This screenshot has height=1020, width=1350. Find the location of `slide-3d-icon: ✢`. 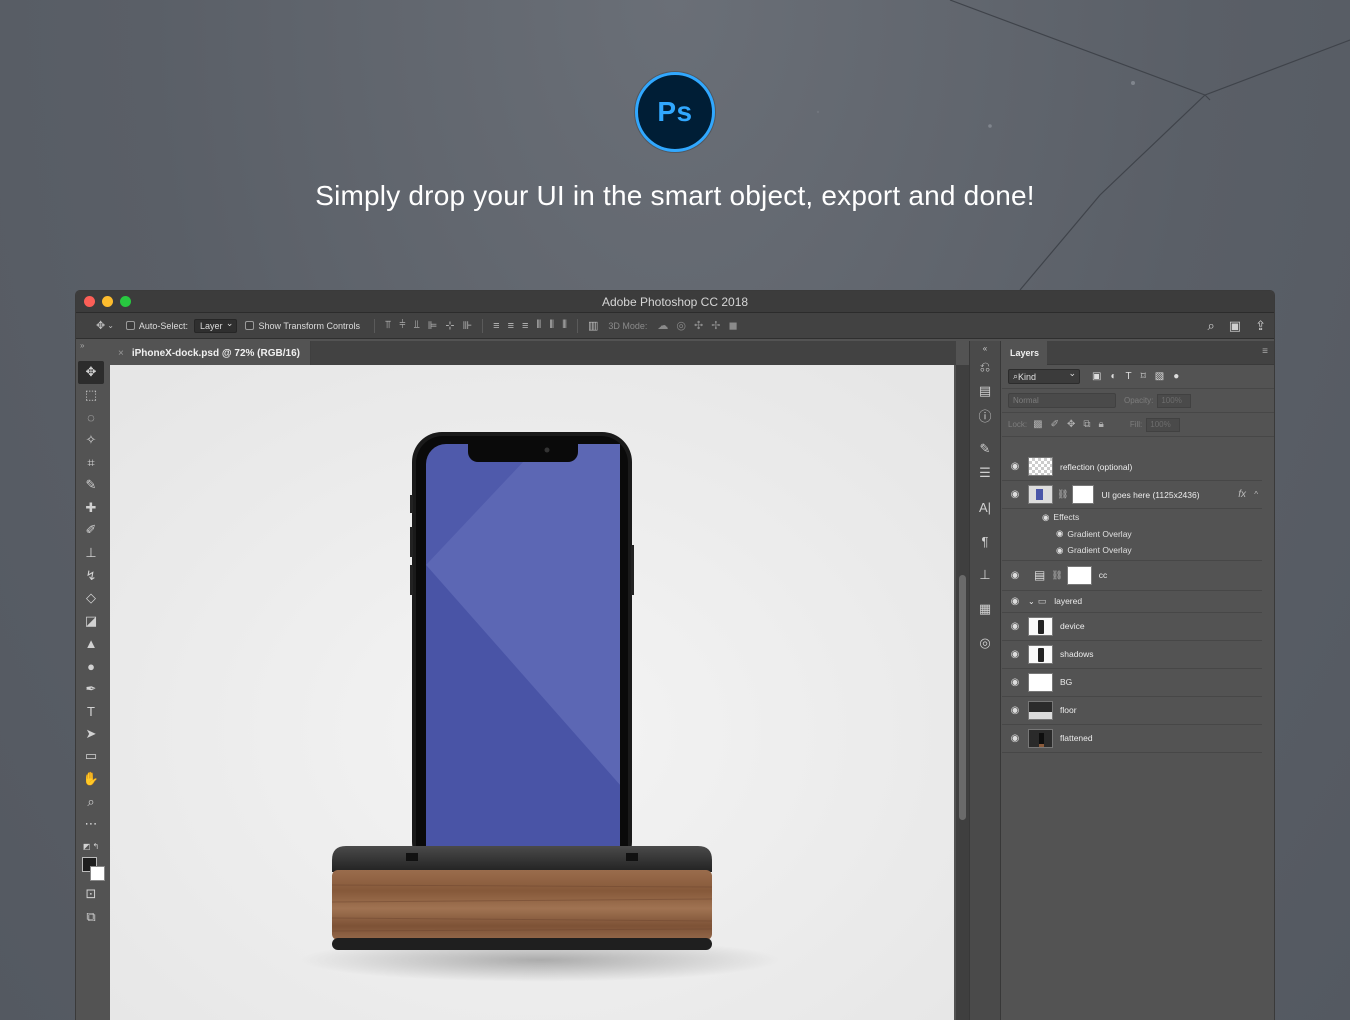

slide-3d-icon: ✢ is located at coordinates (715, 325).